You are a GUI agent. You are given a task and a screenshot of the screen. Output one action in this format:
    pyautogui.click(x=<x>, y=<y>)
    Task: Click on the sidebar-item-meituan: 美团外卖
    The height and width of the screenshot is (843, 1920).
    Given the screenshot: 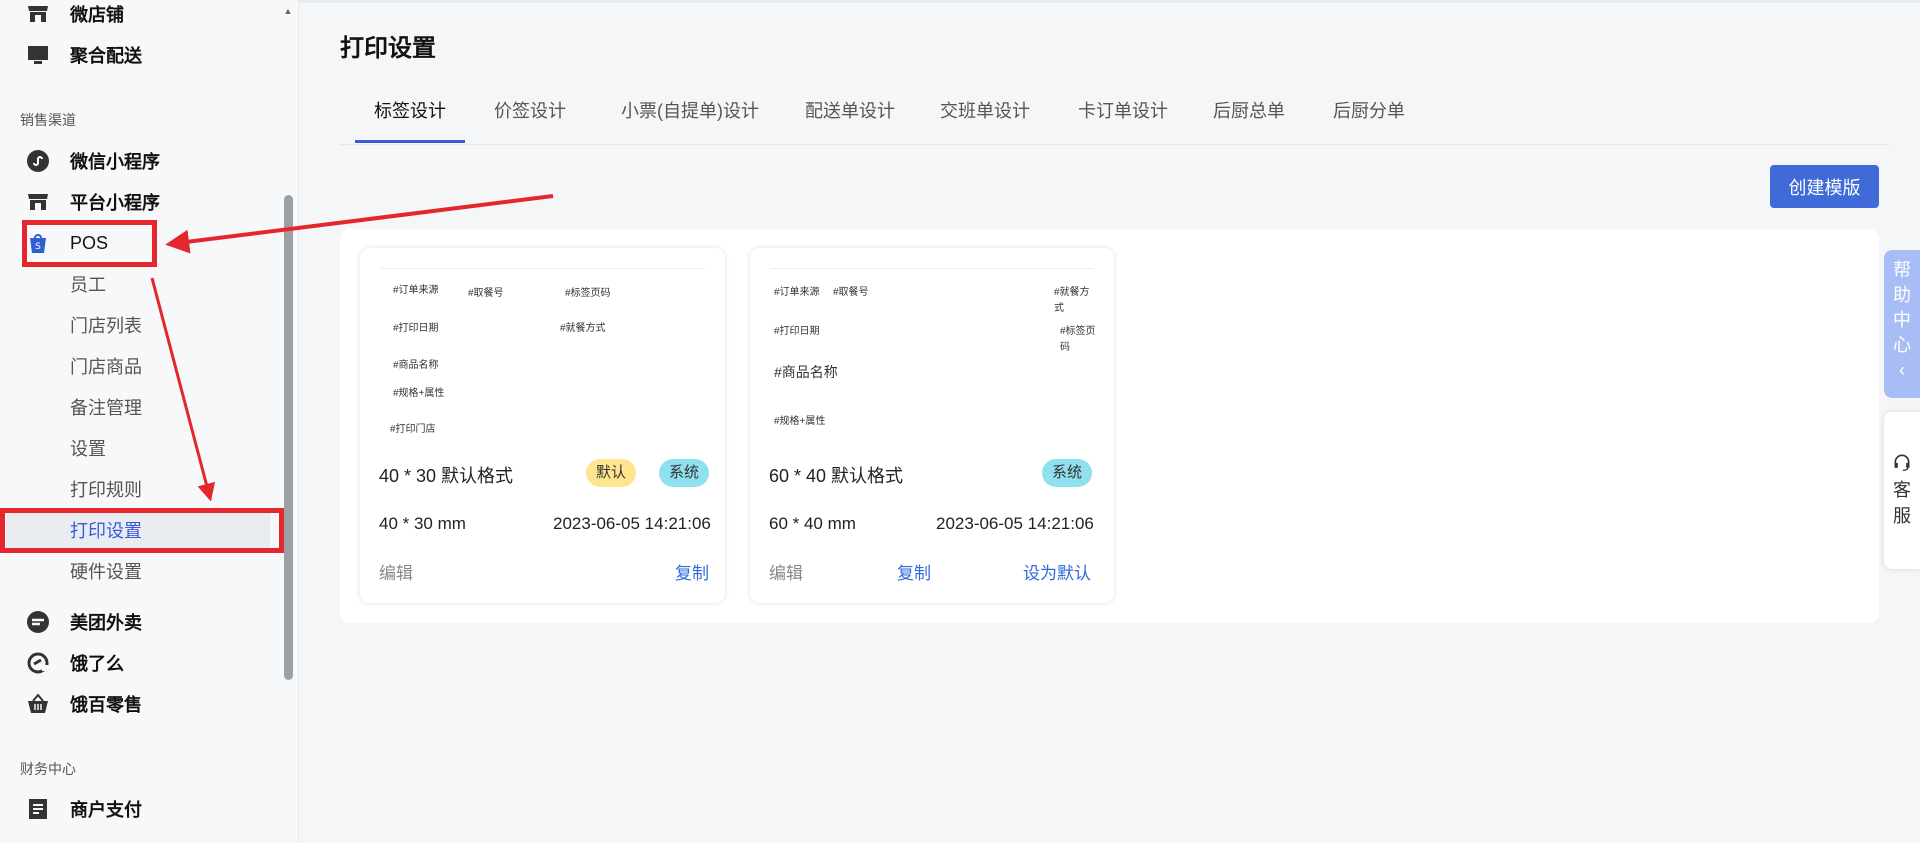 What is the action you would take?
    pyautogui.click(x=141, y=622)
    